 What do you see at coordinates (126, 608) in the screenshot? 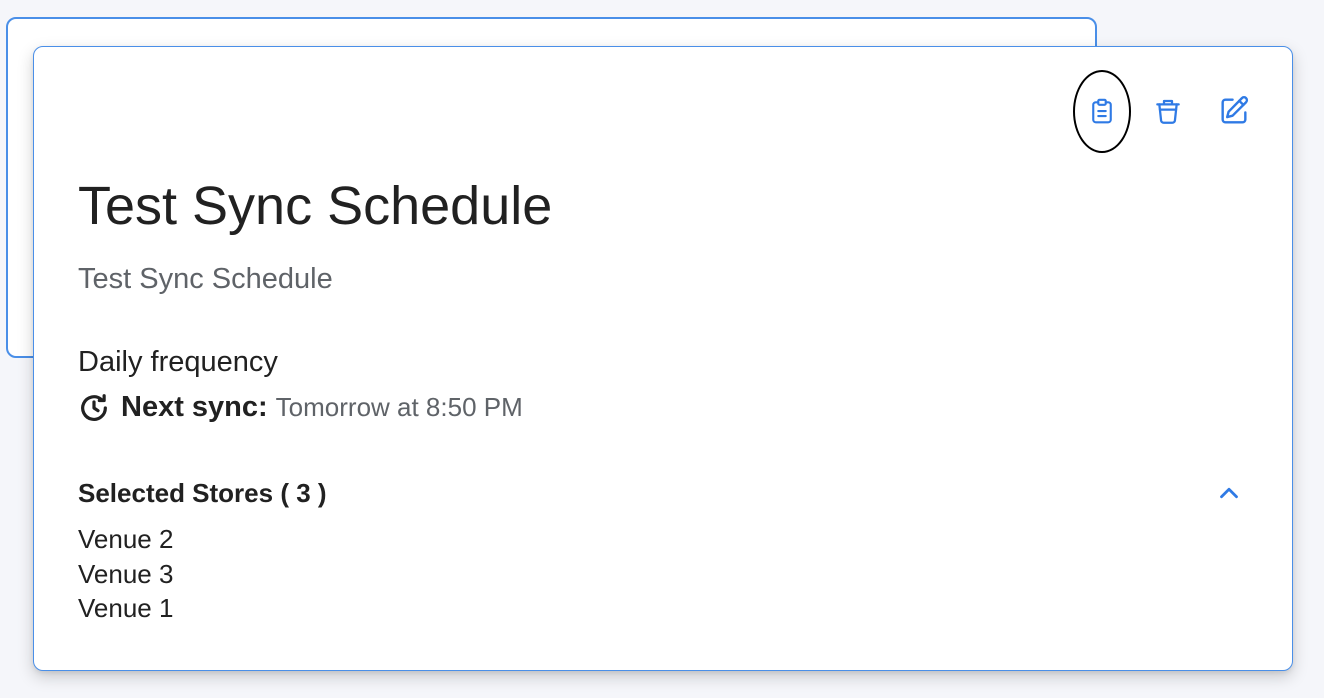
I see `store-item: Venue 1` at bounding box center [126, 608].